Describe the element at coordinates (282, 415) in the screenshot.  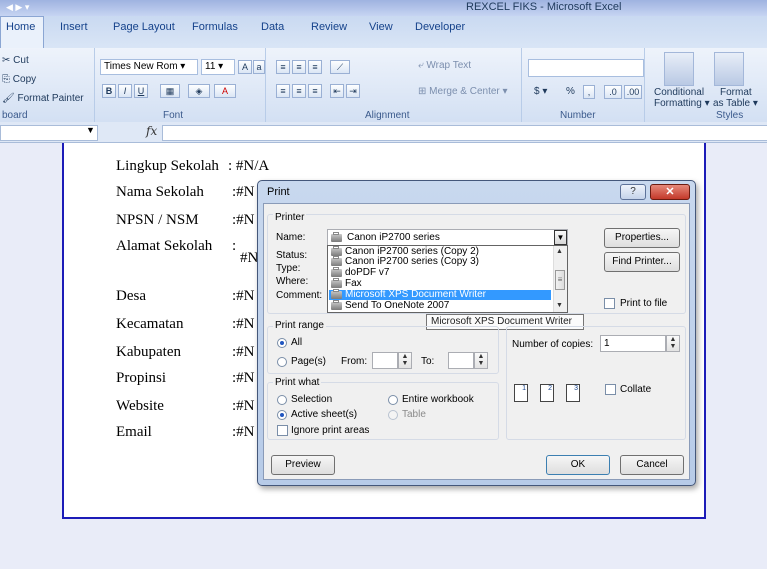
I see `active-sheets-radio` at that location.